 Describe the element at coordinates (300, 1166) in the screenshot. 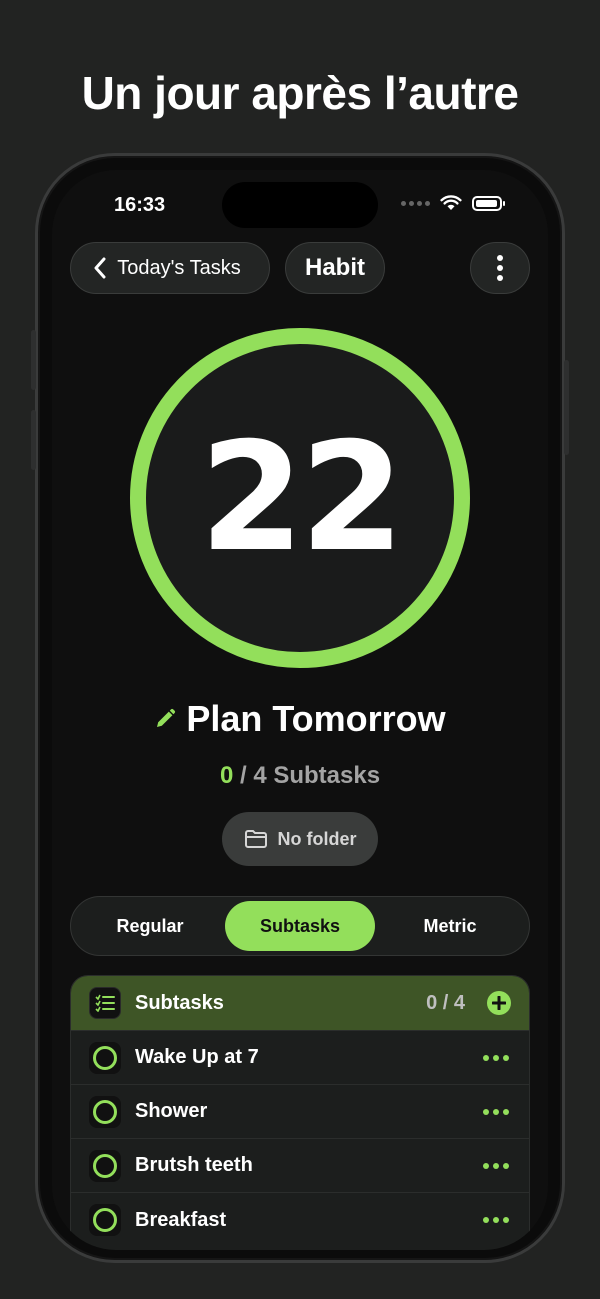

I see `subtask-row: Brutsh teeth` at that location.